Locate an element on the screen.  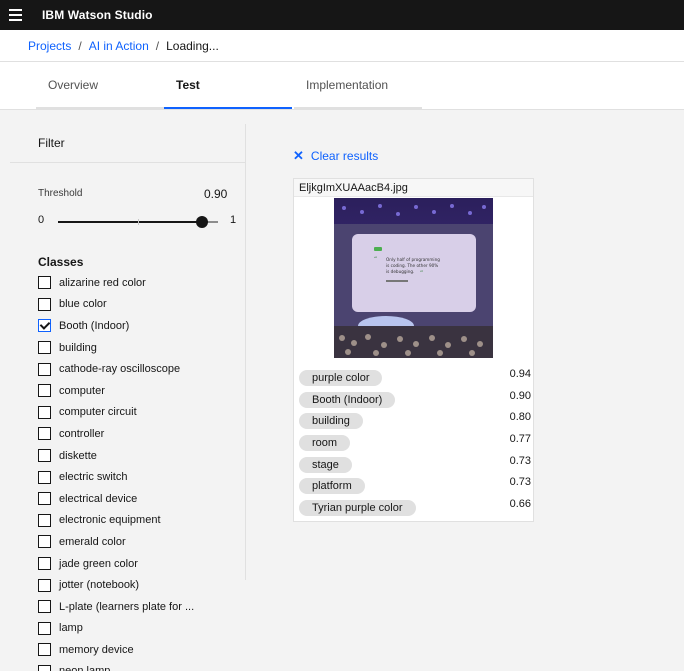
class-tag: platform is located at coordinates (332, 486).